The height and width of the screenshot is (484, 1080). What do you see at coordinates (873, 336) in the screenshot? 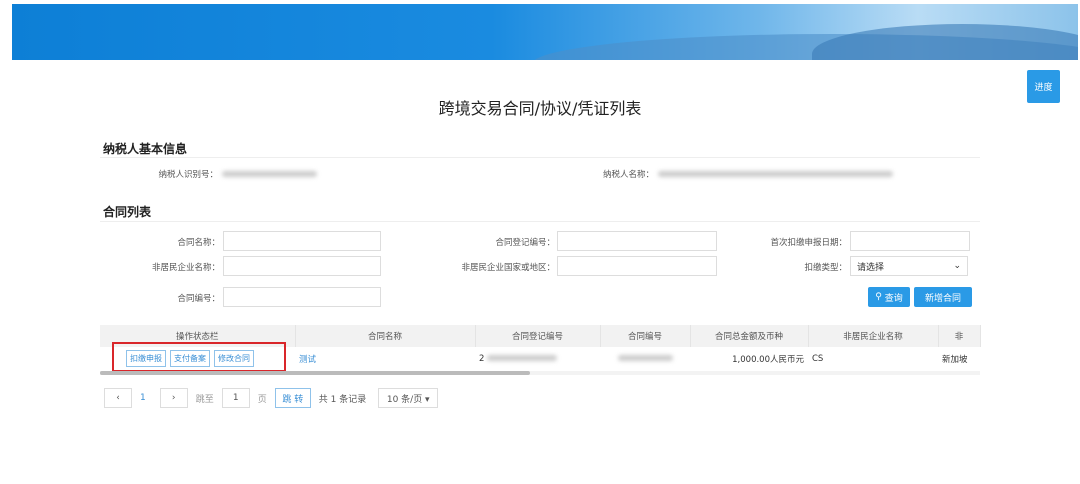
I see `col-nonres-name: 非居民企业名称` at bounding box center [873, 336].